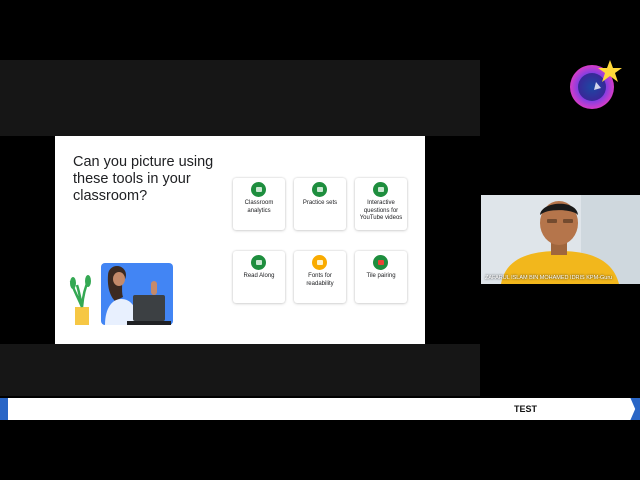 Image resolution: width=640 pixels, height=480 pixels. I want to click on card-classroom-analytics: Classroom analytics, so click(259, 204).